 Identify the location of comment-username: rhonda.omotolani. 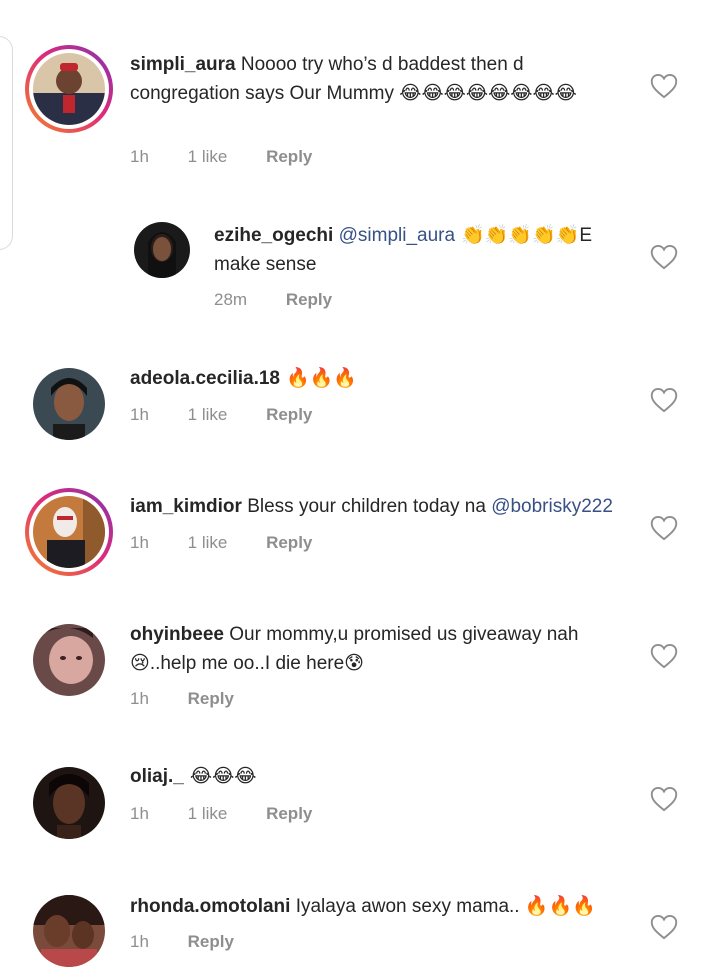
(210, 906).